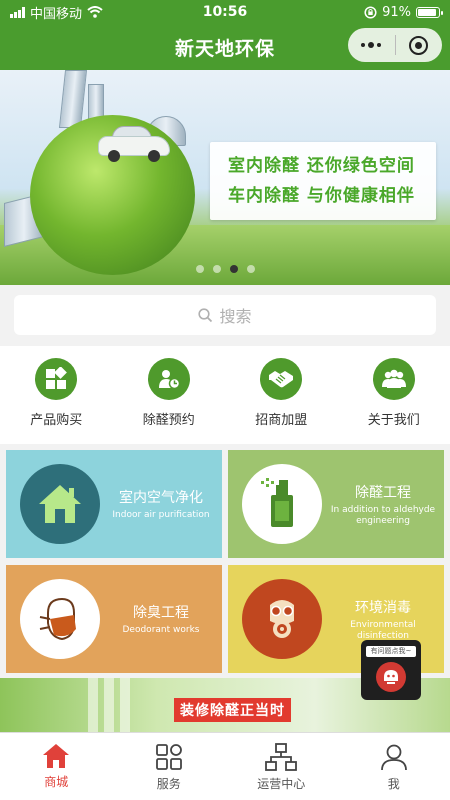  Describe the element at coordinates (321, 196) in the screenshot. I see `banner-slogan-line2: 车内除醛 与你健康相伴` at that location.